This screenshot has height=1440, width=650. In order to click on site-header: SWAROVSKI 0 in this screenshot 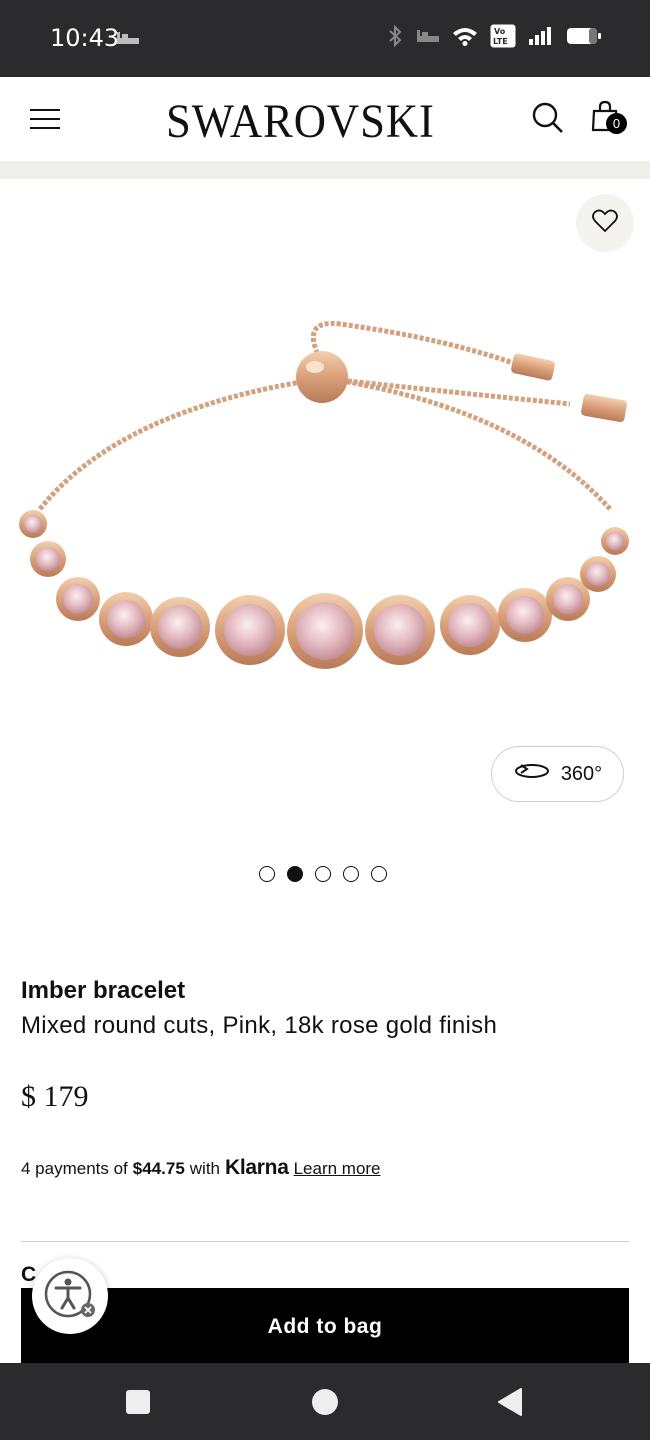, I will do `click(325, 119)`.